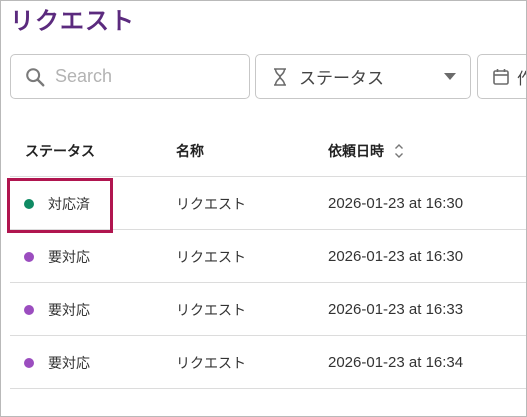  Describe the element at coordinates (356, 152) in the screenshot. I see `column-header-date-label: 依頼日時` at that location.